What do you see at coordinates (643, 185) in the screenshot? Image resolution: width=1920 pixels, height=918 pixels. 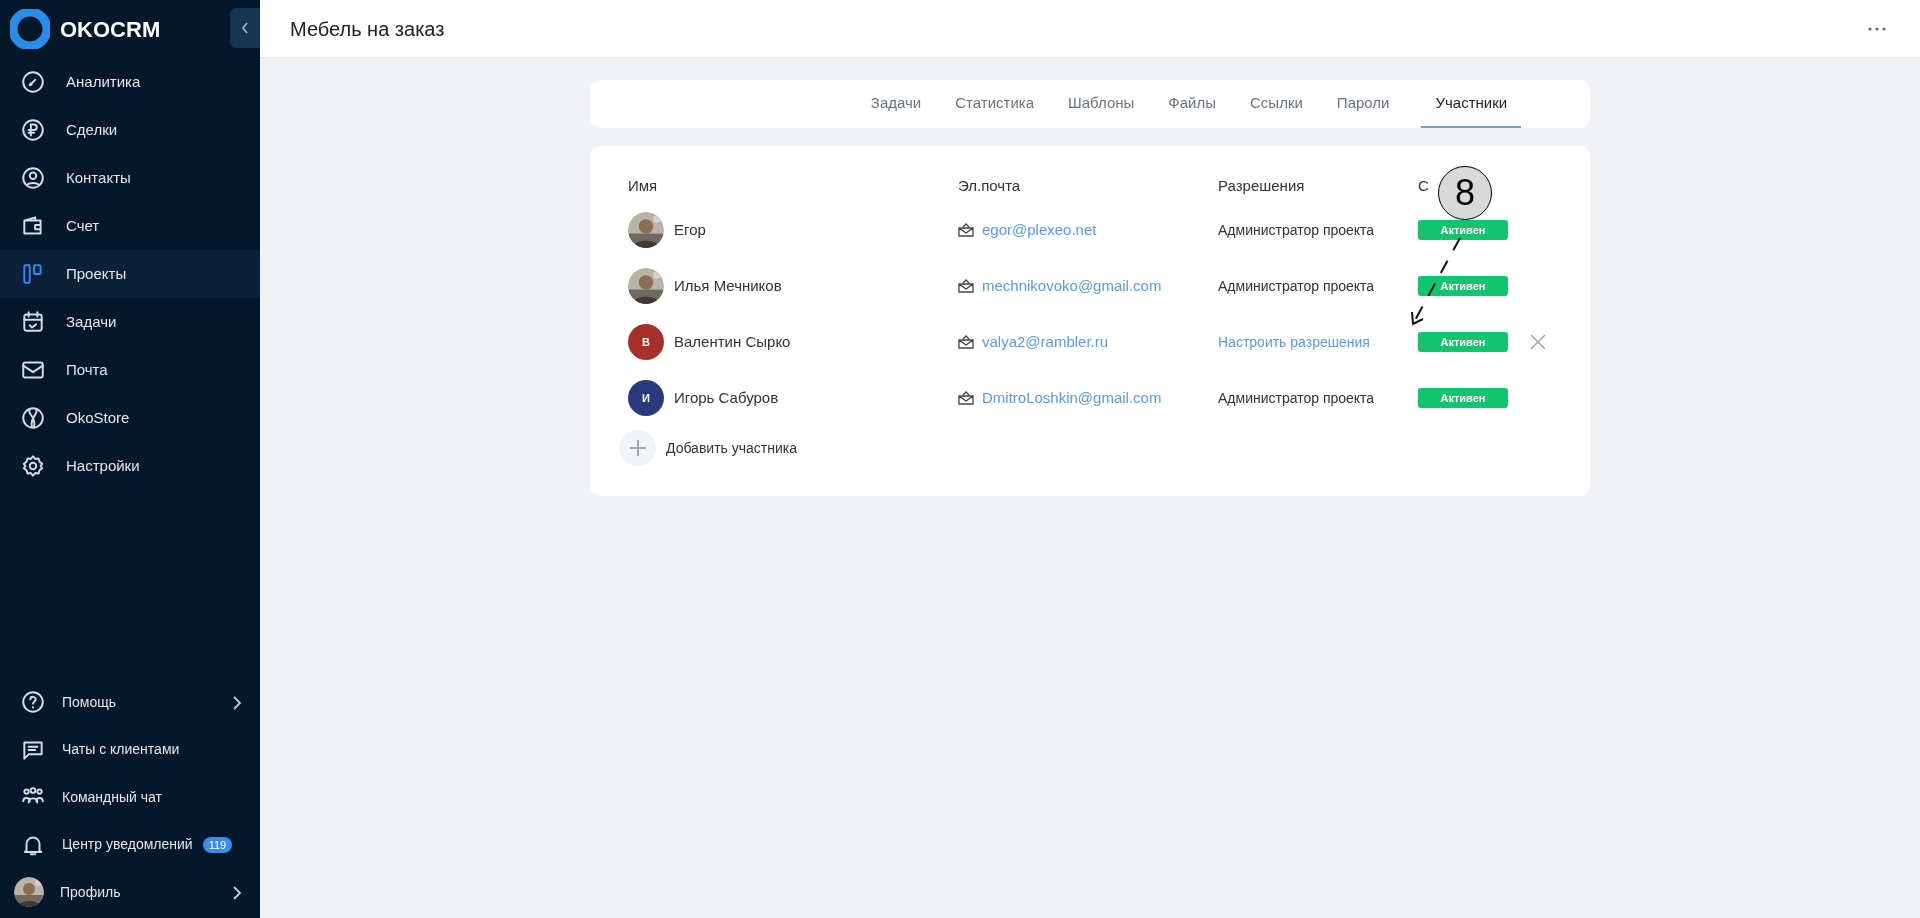 I see `column-header: Имя` at bounding box center [643, 185].